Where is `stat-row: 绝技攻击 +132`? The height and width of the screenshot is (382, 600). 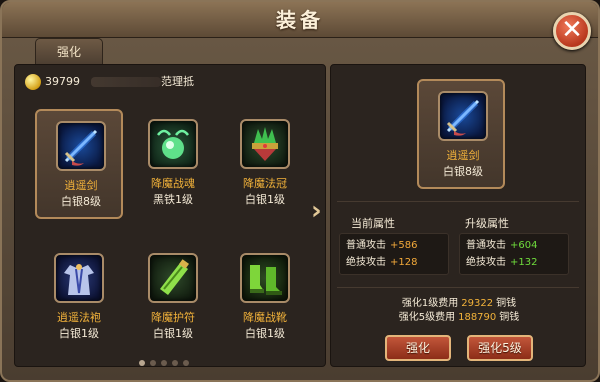
stat-row: 绝技攻击 +132 is located at coordinates (501, 263).